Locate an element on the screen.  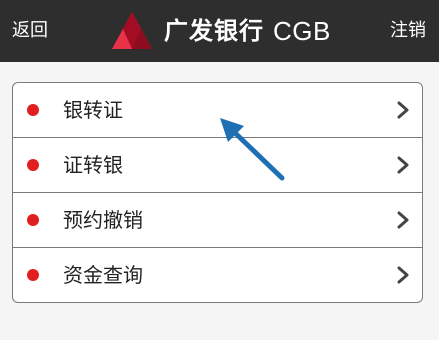
cgb-logo-icon is located at coordinates (132, 30).